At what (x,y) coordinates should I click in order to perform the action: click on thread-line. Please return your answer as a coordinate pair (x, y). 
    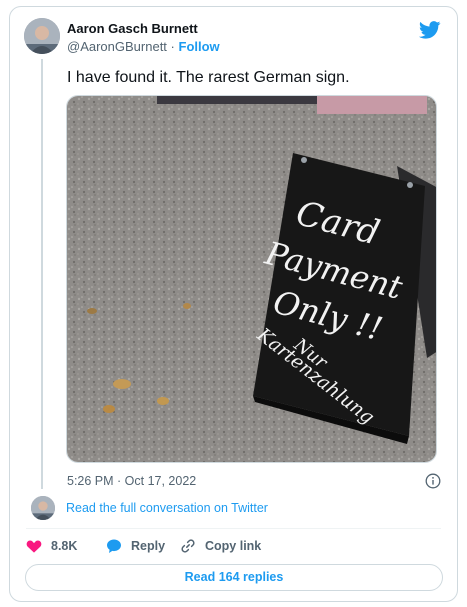
    Looking at the image, I should click on (42, 274).